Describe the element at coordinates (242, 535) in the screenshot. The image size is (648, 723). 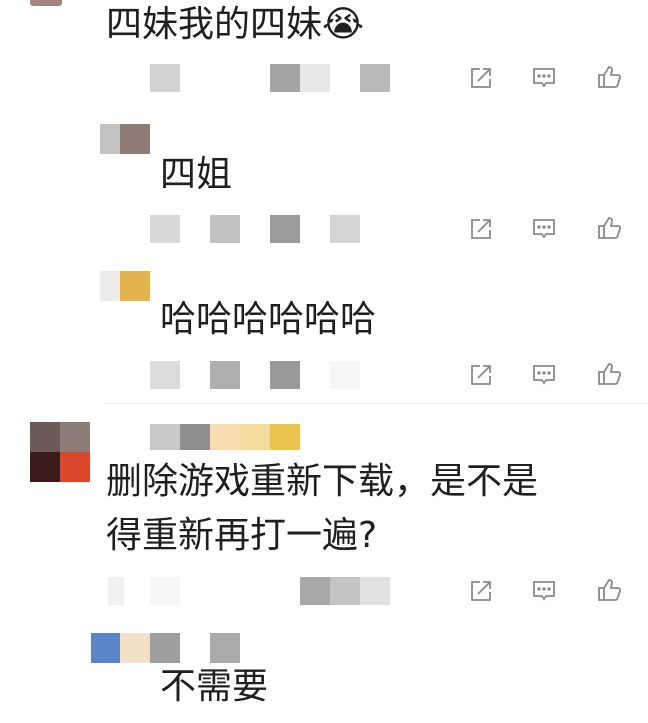
I see `comment-text: 得重新再打一遍?` at that location.